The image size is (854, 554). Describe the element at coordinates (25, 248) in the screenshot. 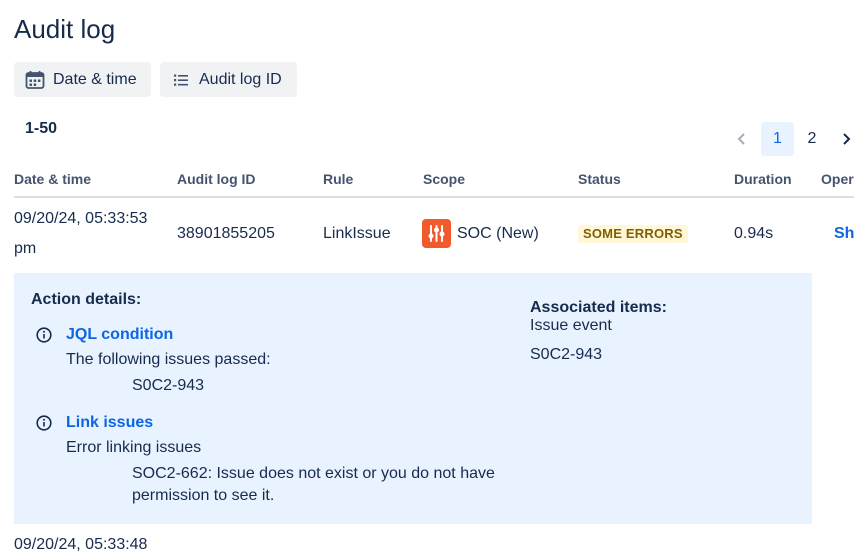

I see `row-date-line2: pm` at that location.